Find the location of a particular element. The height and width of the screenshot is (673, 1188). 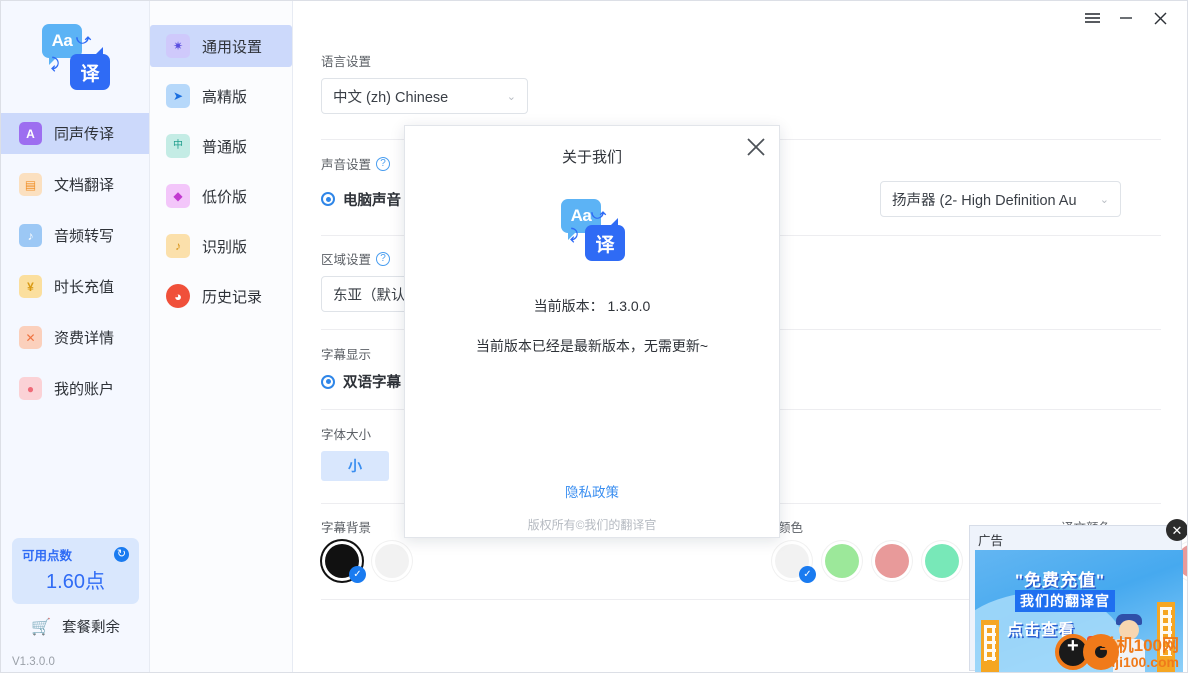

subtitle-bg-label: 字幕背景 is located at coordinates (346, 528).